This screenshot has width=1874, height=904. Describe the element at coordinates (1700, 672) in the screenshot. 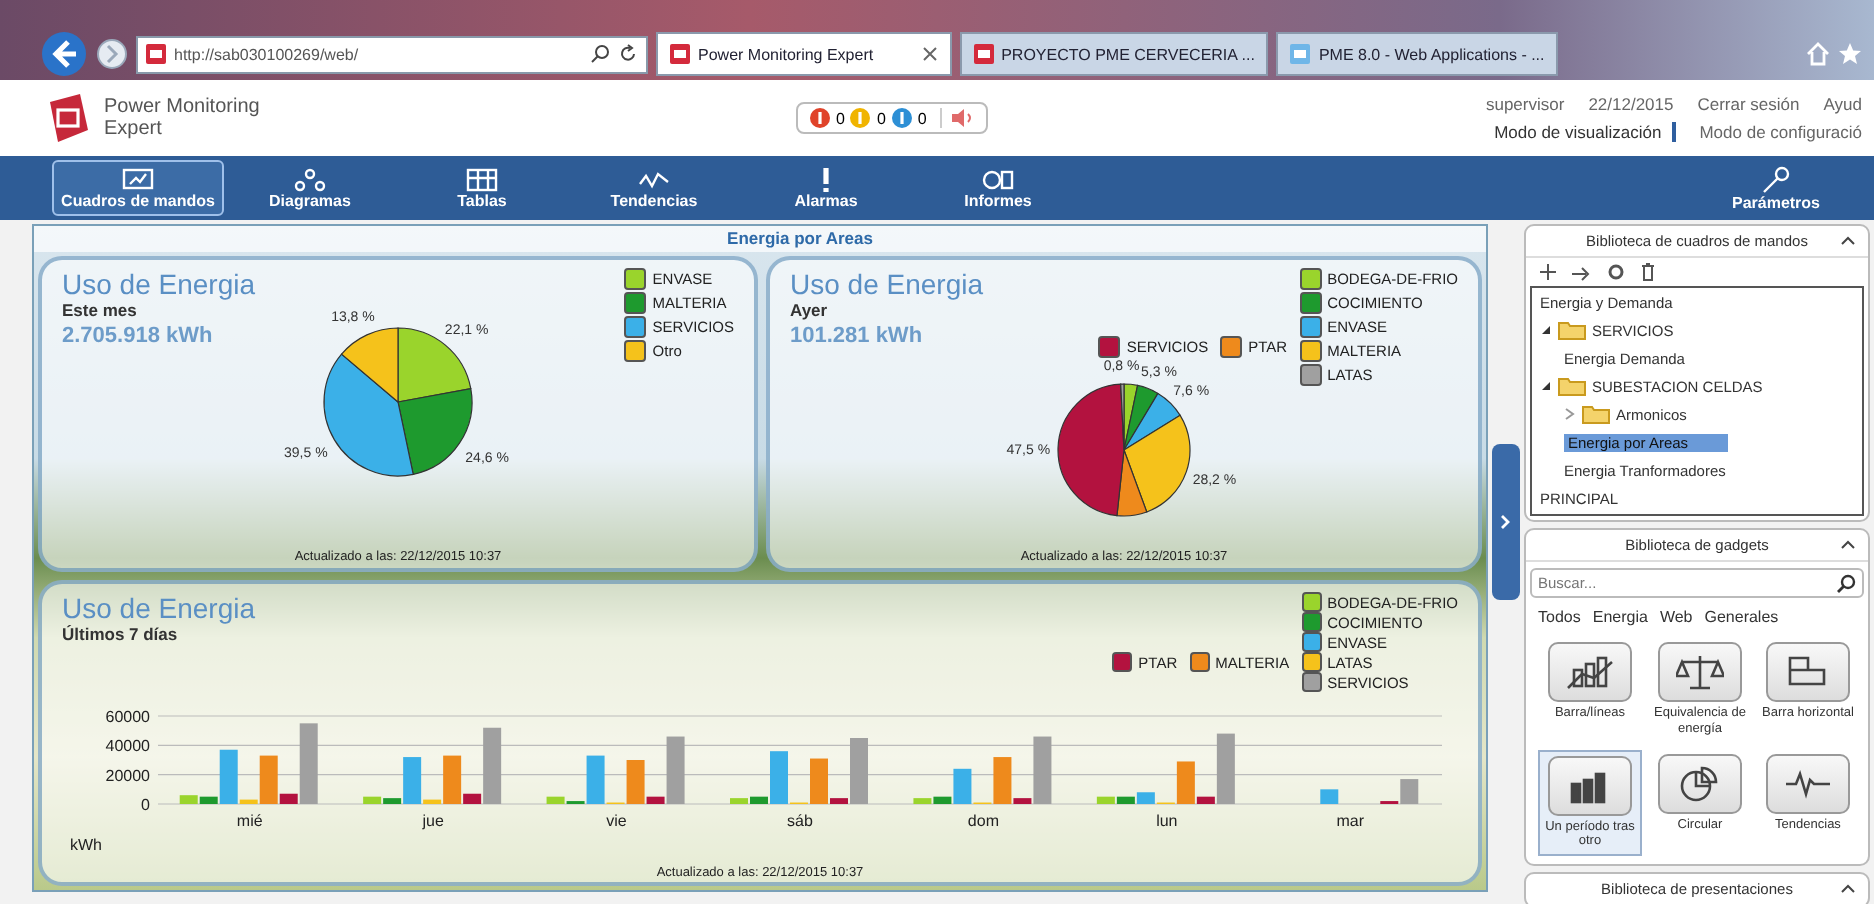

I see `balance-scale-icon` at that location.